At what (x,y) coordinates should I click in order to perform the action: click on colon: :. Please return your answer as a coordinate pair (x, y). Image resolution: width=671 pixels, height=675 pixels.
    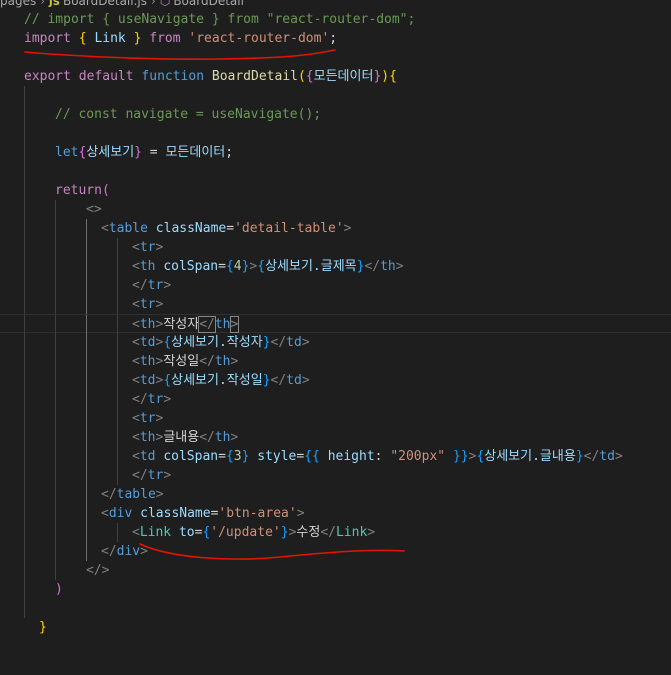
    Looking at the image, I should click on (382, 456).